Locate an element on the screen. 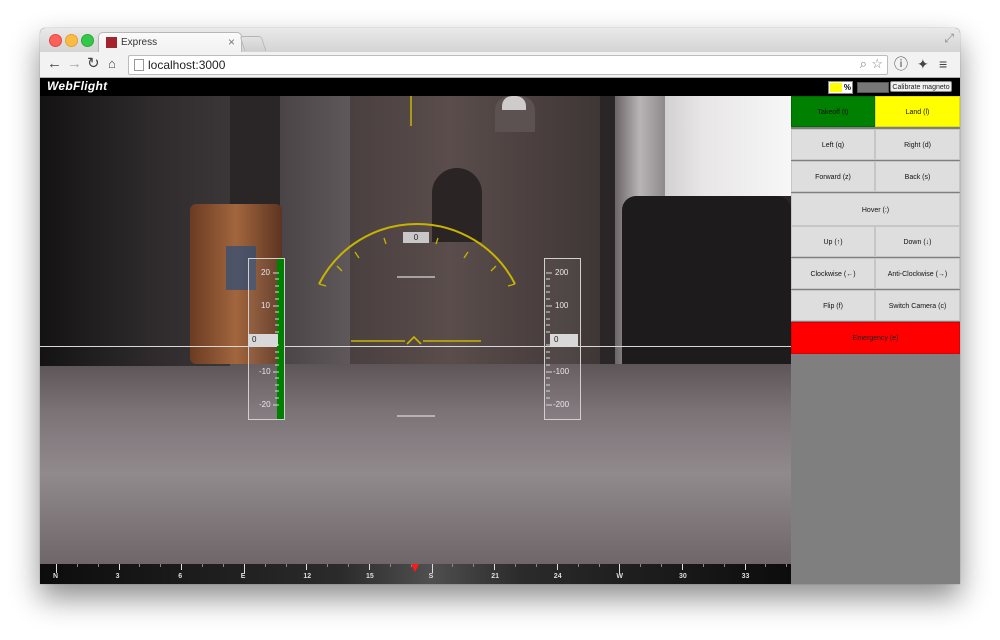 This screenshot has width=1000, height=640. compass-heading-pointer is located at coordinates (415, 568).